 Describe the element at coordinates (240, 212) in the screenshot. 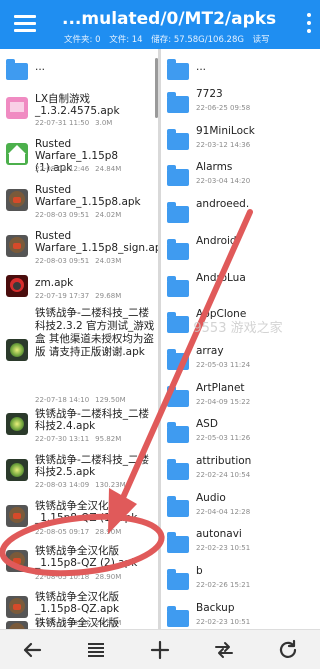

I see `folder-list-item: androeed.` at that location.